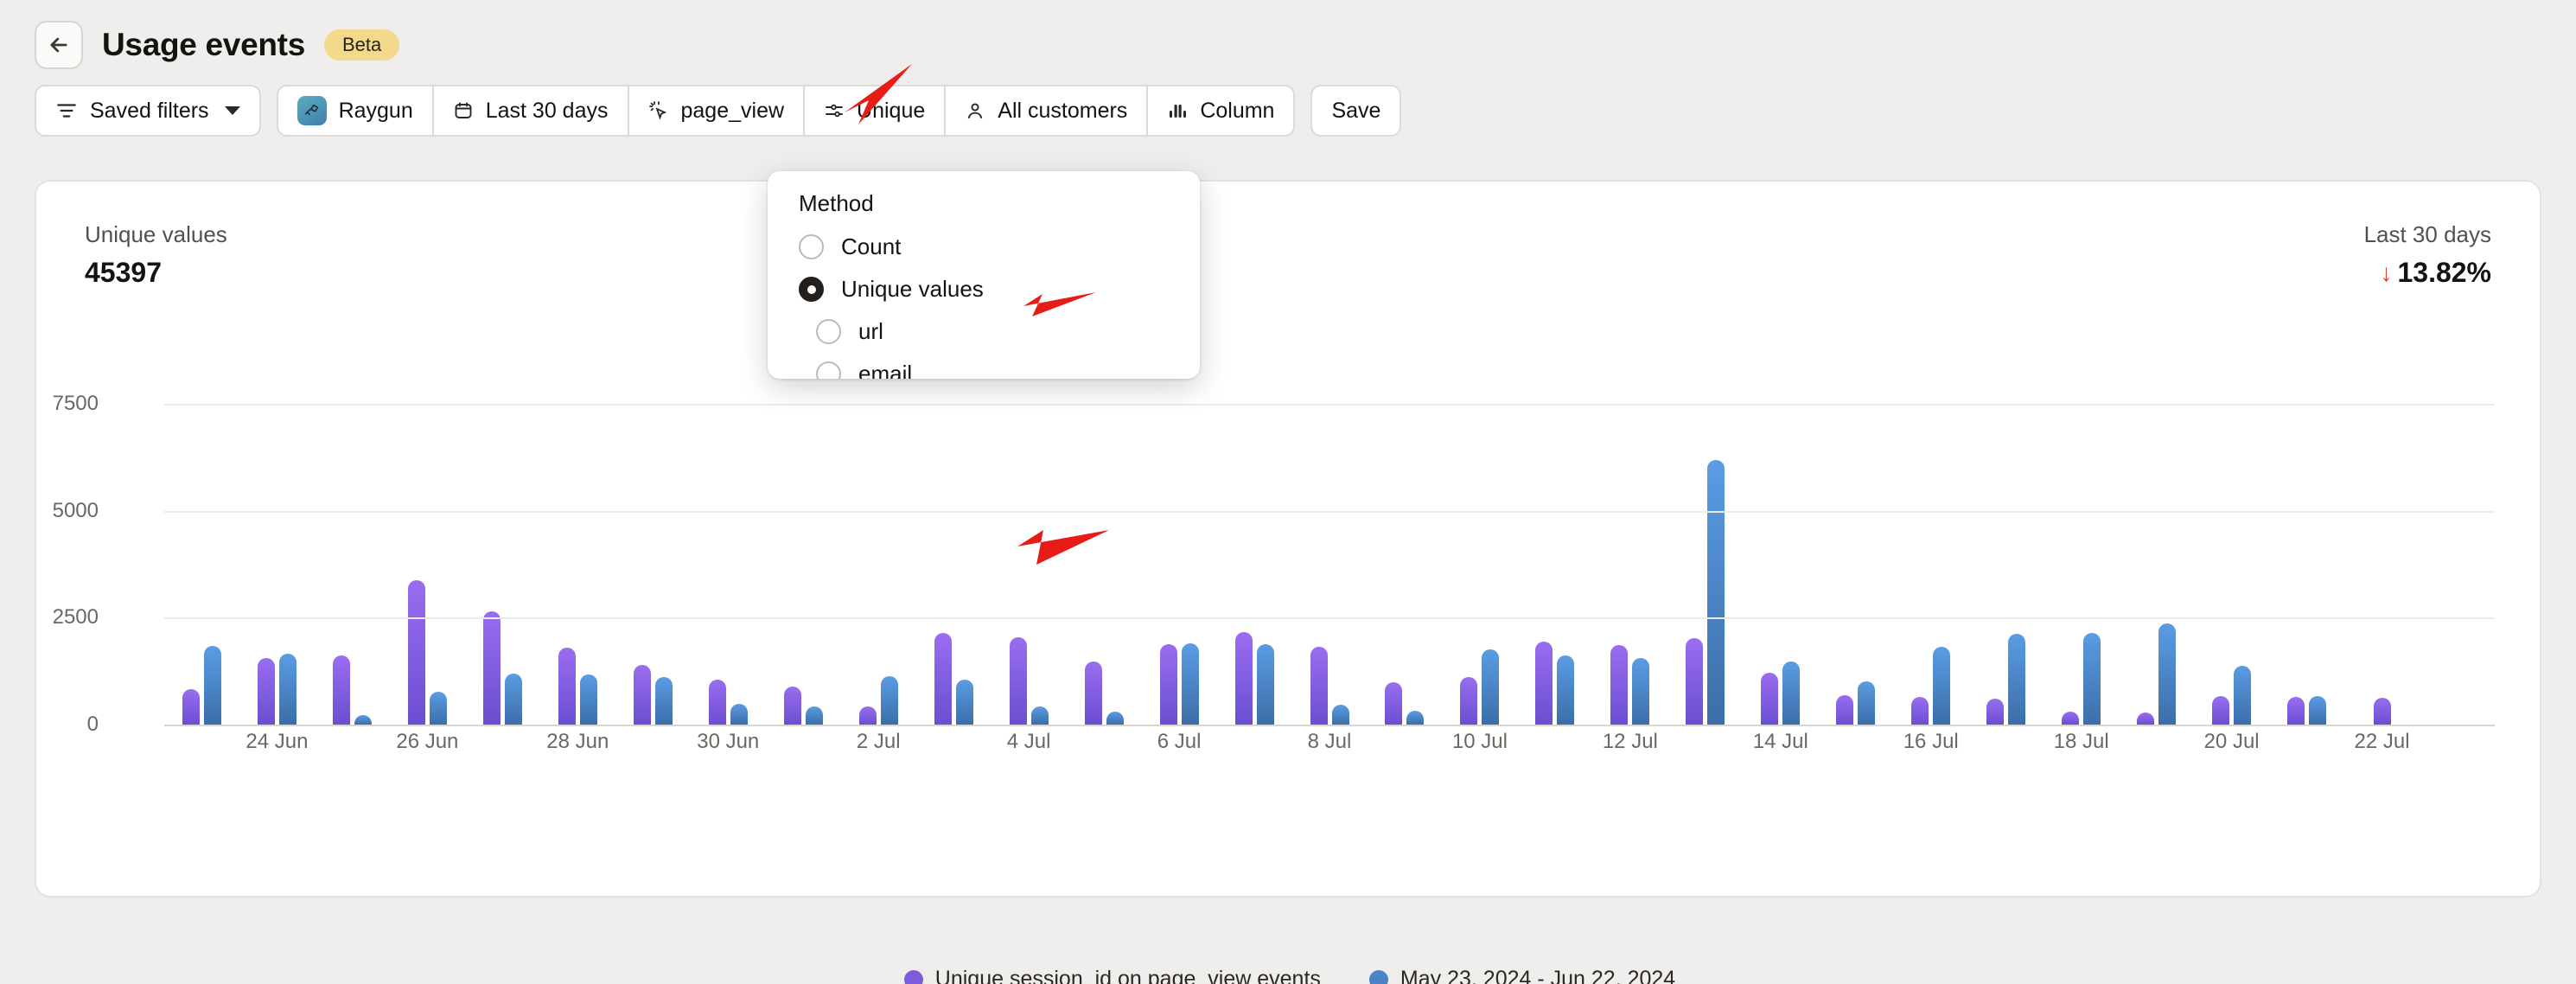 The image size is (2576, 984). What do you see at coordinates (356, 110) in the screenshot?
I see `segment-raygun: Raygun` at bounding box center [356, 110].